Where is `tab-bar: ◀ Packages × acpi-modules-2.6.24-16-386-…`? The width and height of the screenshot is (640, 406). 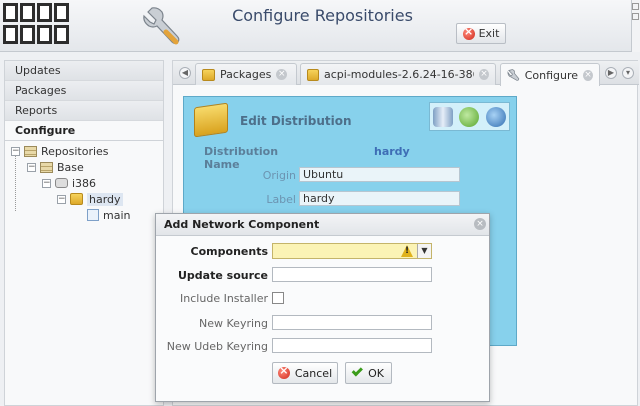 tab-bar: ◀ Packages × acpi-modules-2.6.24-16-386-… is located at coordinates (406, 73).